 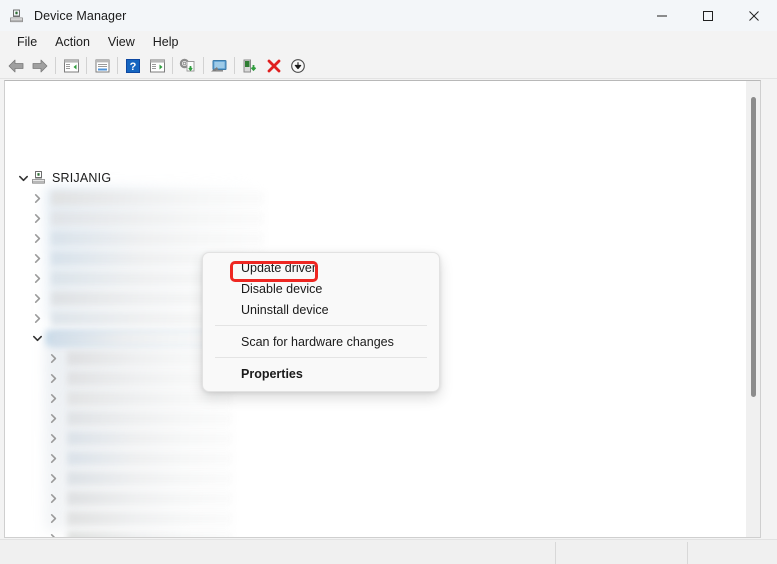 What do you see at coordinates (321, 288) in the screenshot?
I see `context-menu-item-disable-device: Disable device` at bounding box center [321, 288].